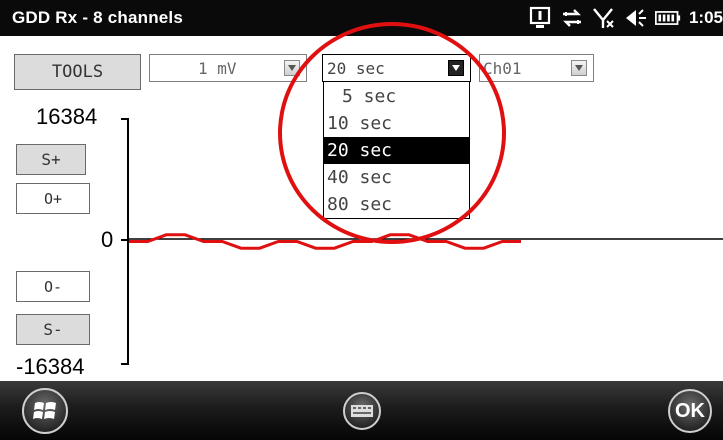 The width and height of the screenshot is (723, 440). I want to click on softkey-bar: OK, so click(361, 410).